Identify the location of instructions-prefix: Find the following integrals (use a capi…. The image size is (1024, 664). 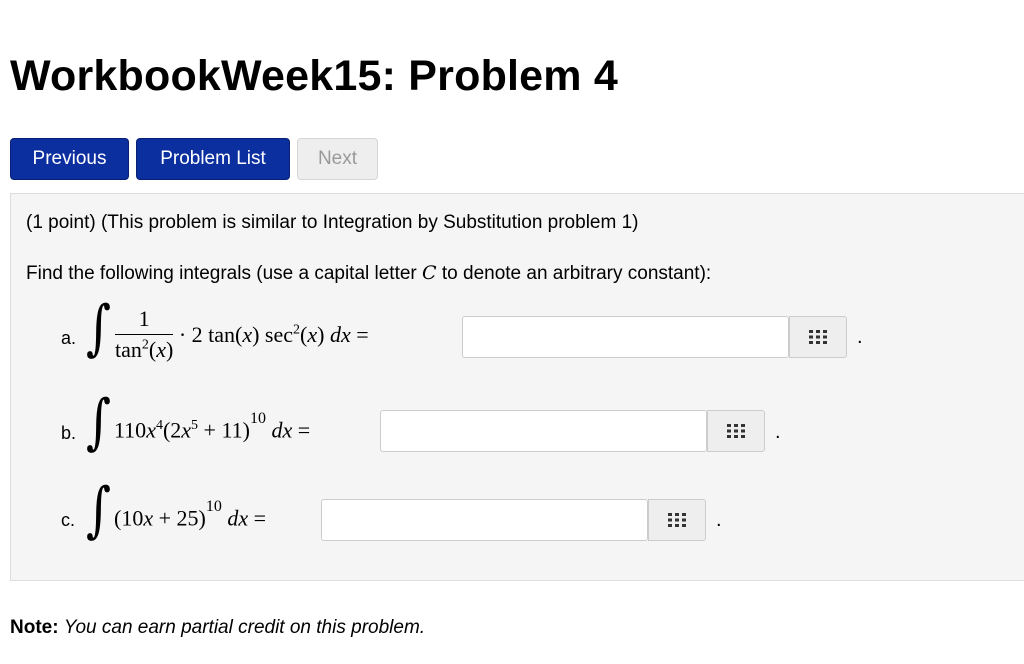
(224, 273).